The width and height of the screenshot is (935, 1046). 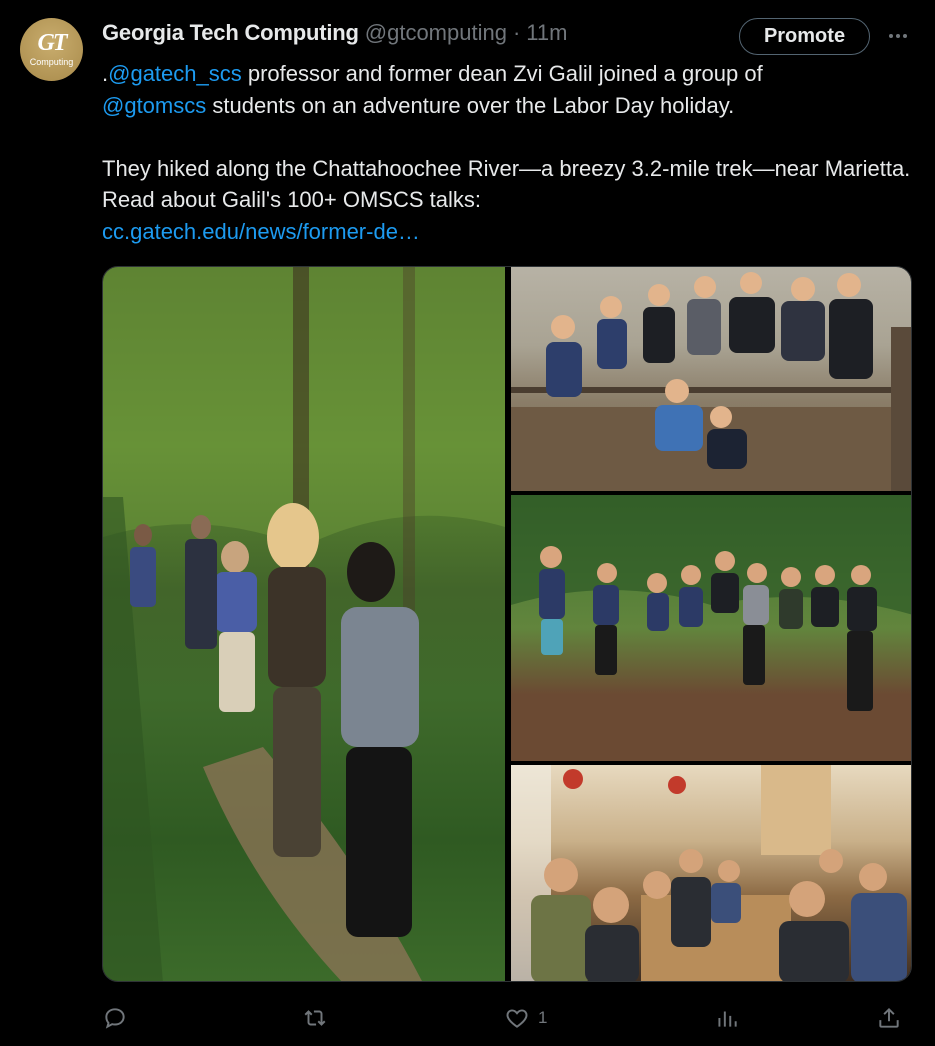 What do you see at coordinates (711, 628) in the screenshot?
I see `photo-group-river` at bounding box center [711, 628].